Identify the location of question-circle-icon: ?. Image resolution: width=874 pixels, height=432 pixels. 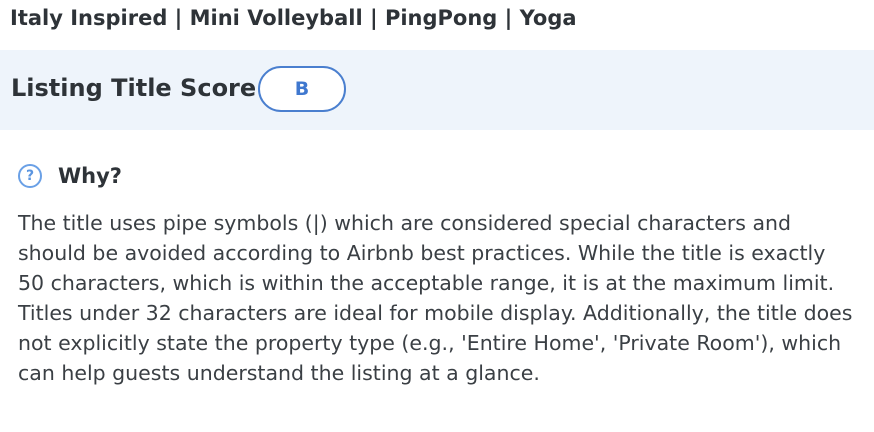
(30, 176).